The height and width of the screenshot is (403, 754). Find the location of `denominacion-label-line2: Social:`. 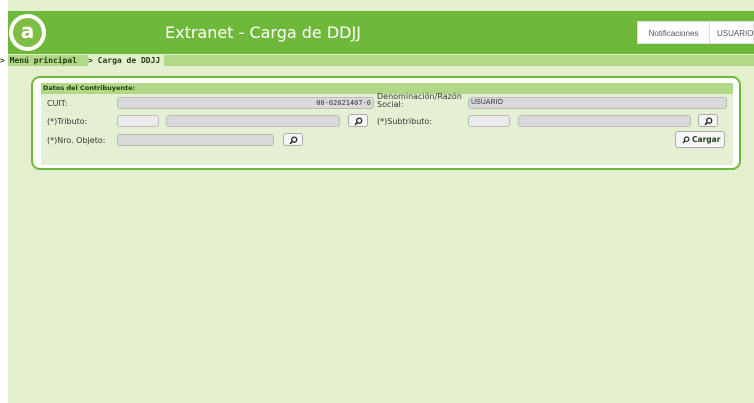

denominacion-label-line2: Social: is located at coordinates (390, 104).